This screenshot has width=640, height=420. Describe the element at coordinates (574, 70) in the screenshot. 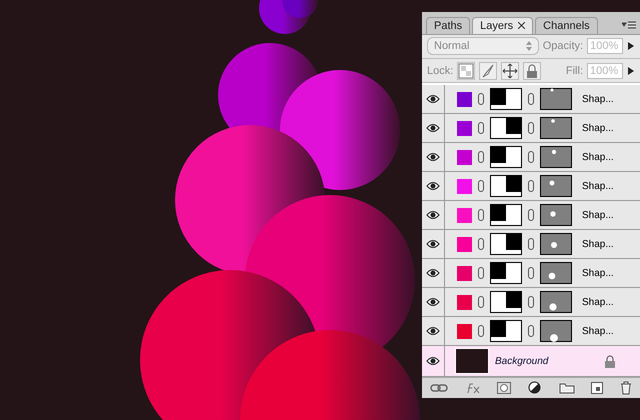

I see `fill-label: Fill:` at that location.